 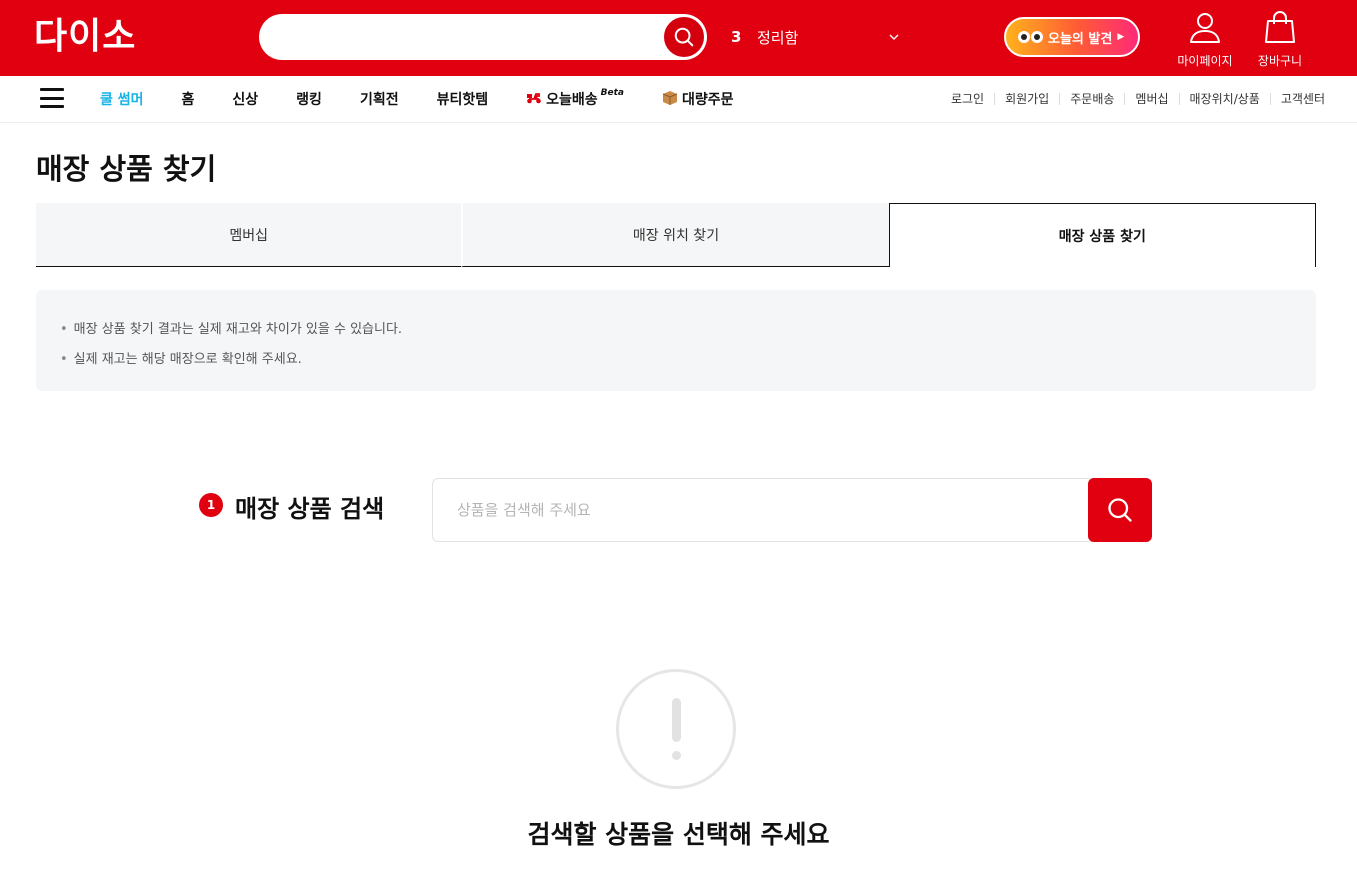 I want to click on product-search-row: 1 매장 상품 검색, so click(x=675, y=510).